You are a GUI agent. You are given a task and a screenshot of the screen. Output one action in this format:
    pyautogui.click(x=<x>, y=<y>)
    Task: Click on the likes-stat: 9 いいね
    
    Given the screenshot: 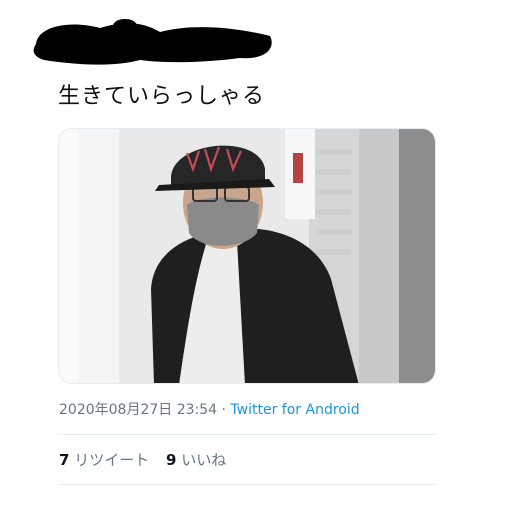 What is the action you would take?
    pyautogui.click(x=196, y=460)
    